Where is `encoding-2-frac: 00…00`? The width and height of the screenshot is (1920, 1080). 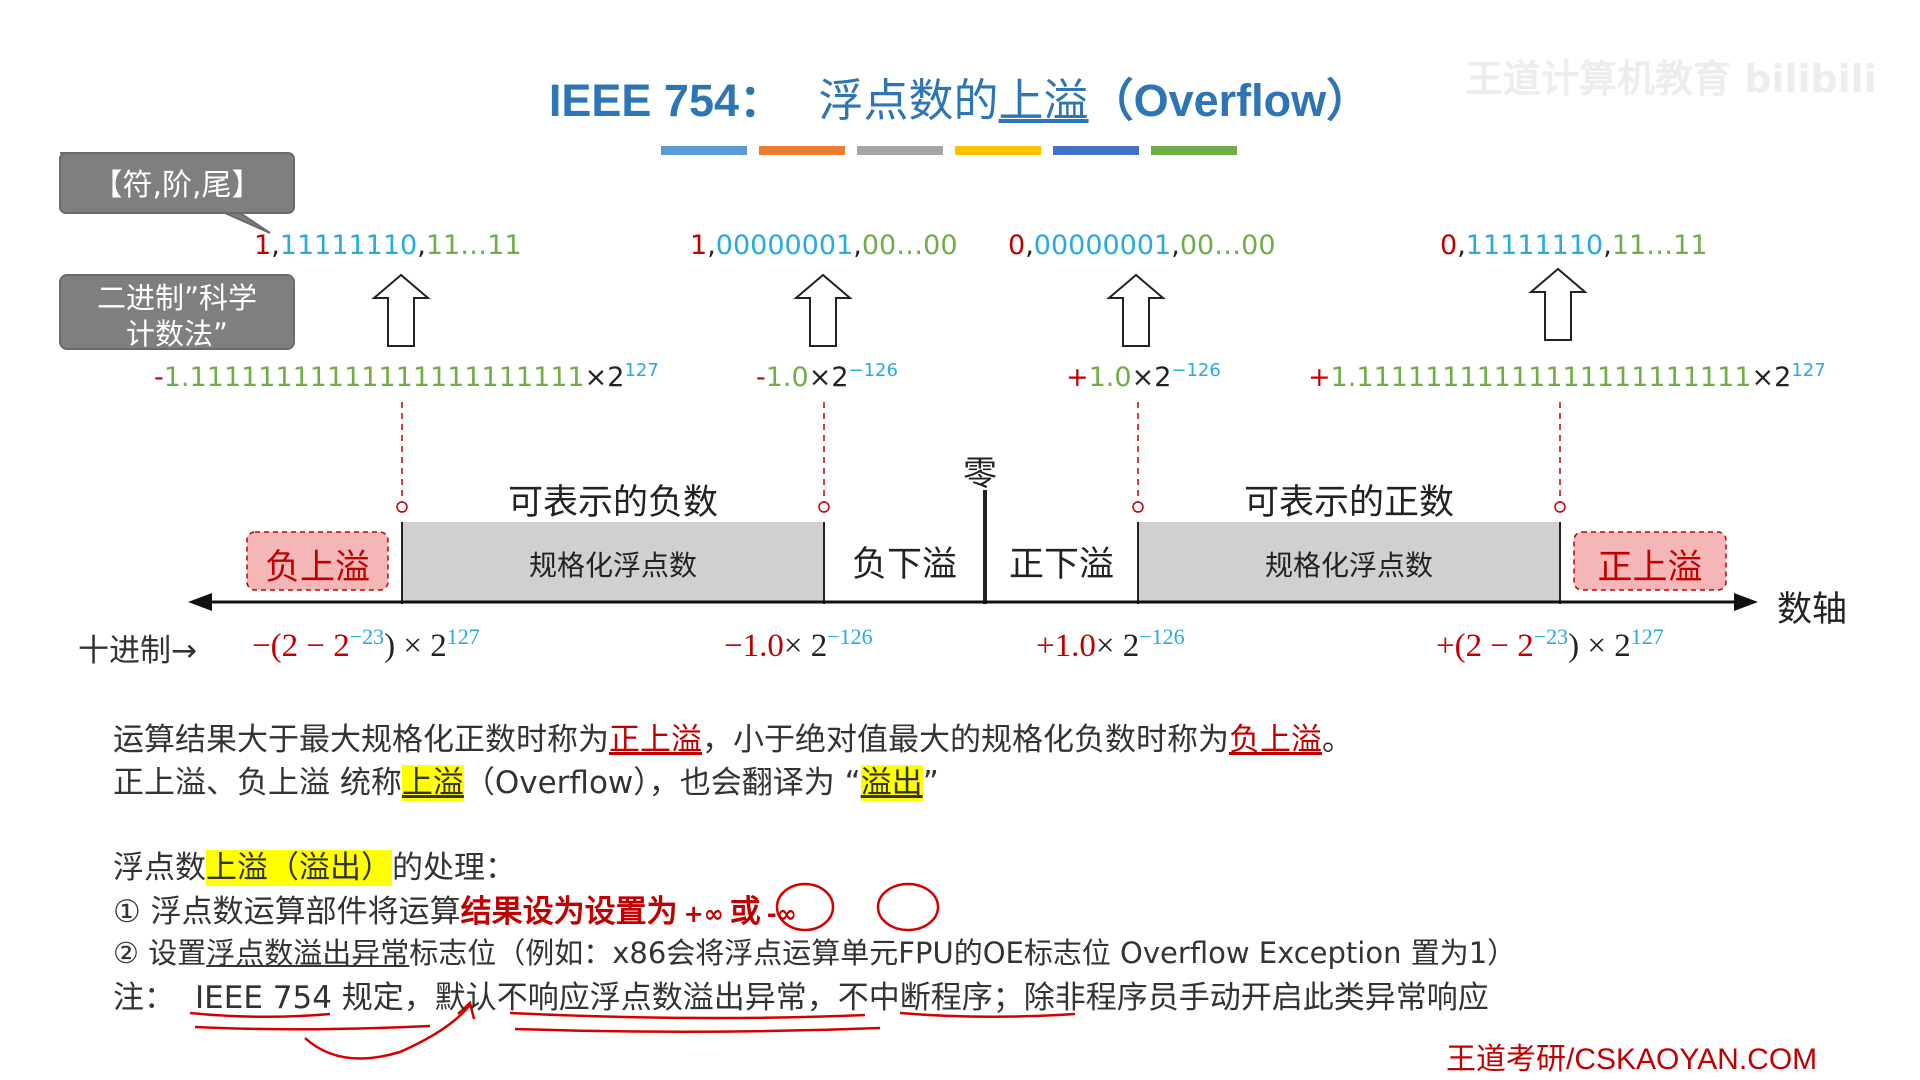
encoding-2-frac: 00…00 is located at coordinates (909, 245).